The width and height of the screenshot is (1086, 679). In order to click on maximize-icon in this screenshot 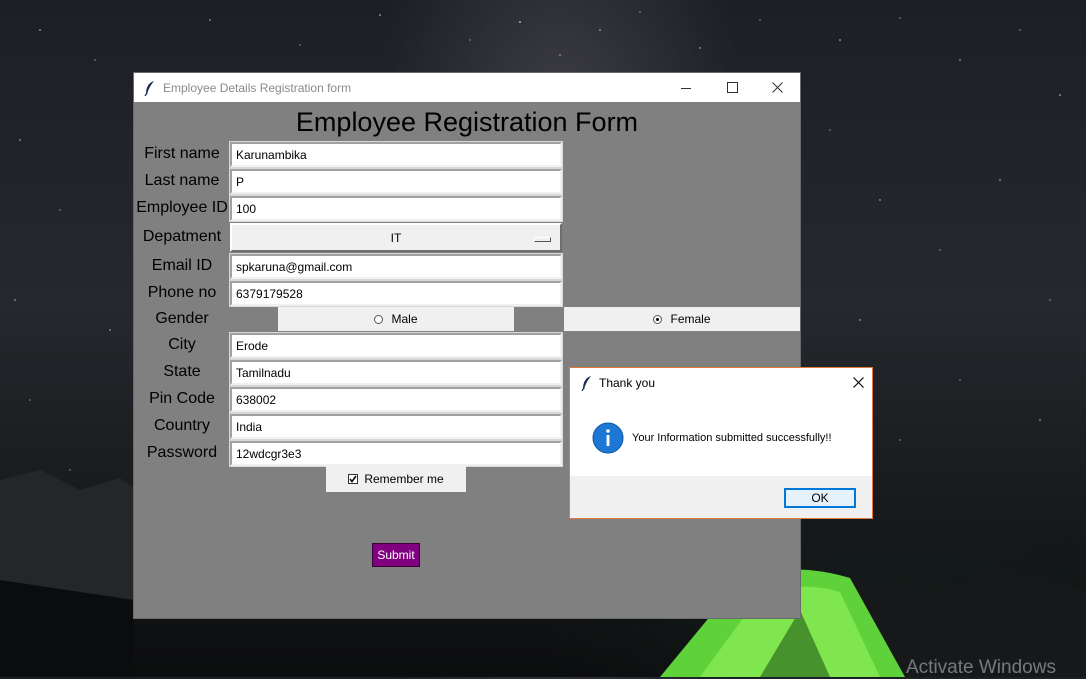, I will do `click(732, 87)`.